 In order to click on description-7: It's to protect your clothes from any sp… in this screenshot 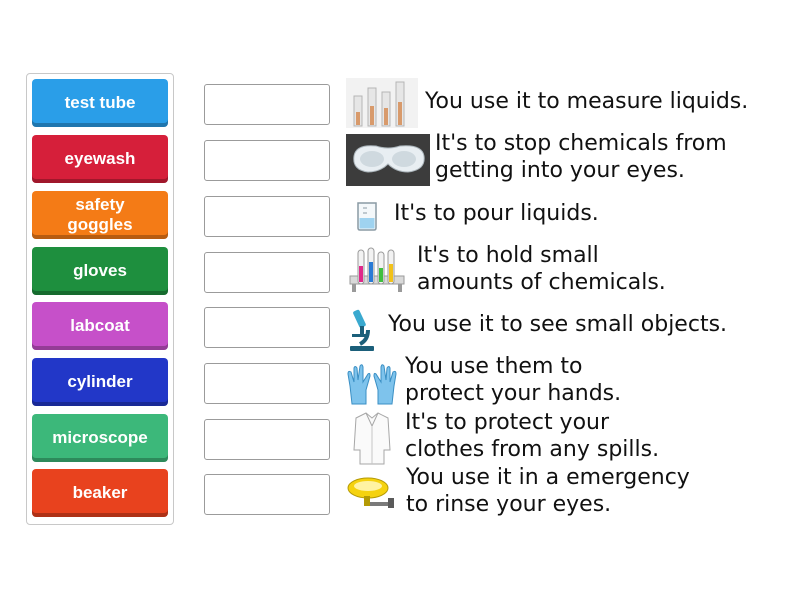, I will do `click(532, 436)`.